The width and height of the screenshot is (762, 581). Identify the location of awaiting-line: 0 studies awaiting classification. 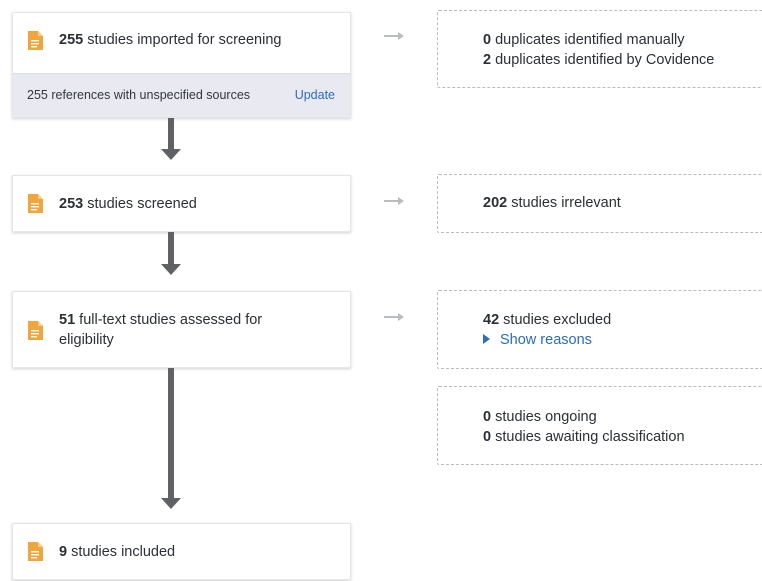
(584, 437).